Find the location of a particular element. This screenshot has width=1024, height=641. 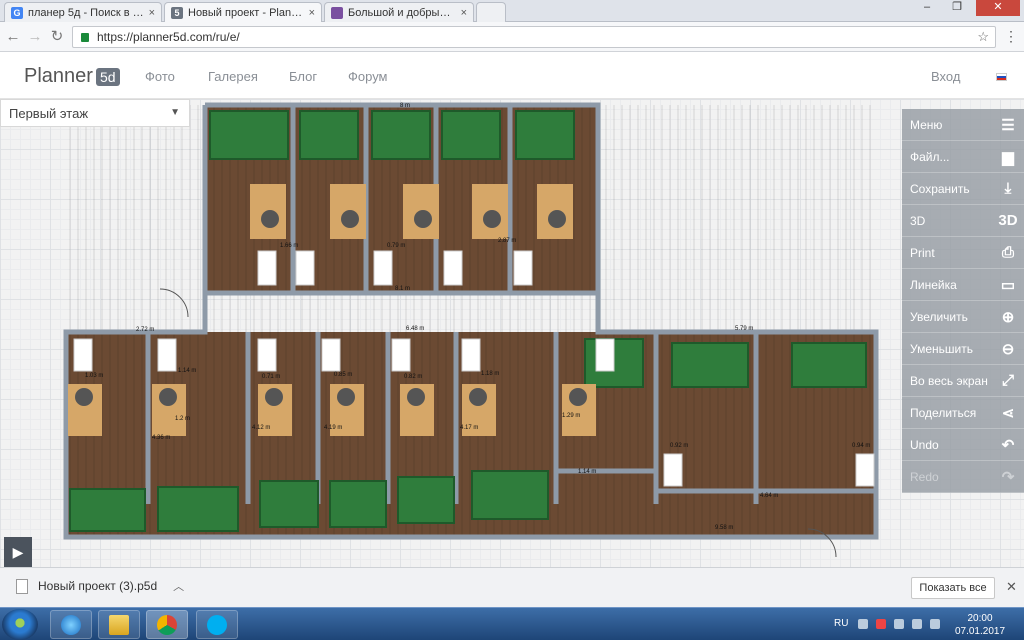

new-tab-button is located at coordinates (491, 12).